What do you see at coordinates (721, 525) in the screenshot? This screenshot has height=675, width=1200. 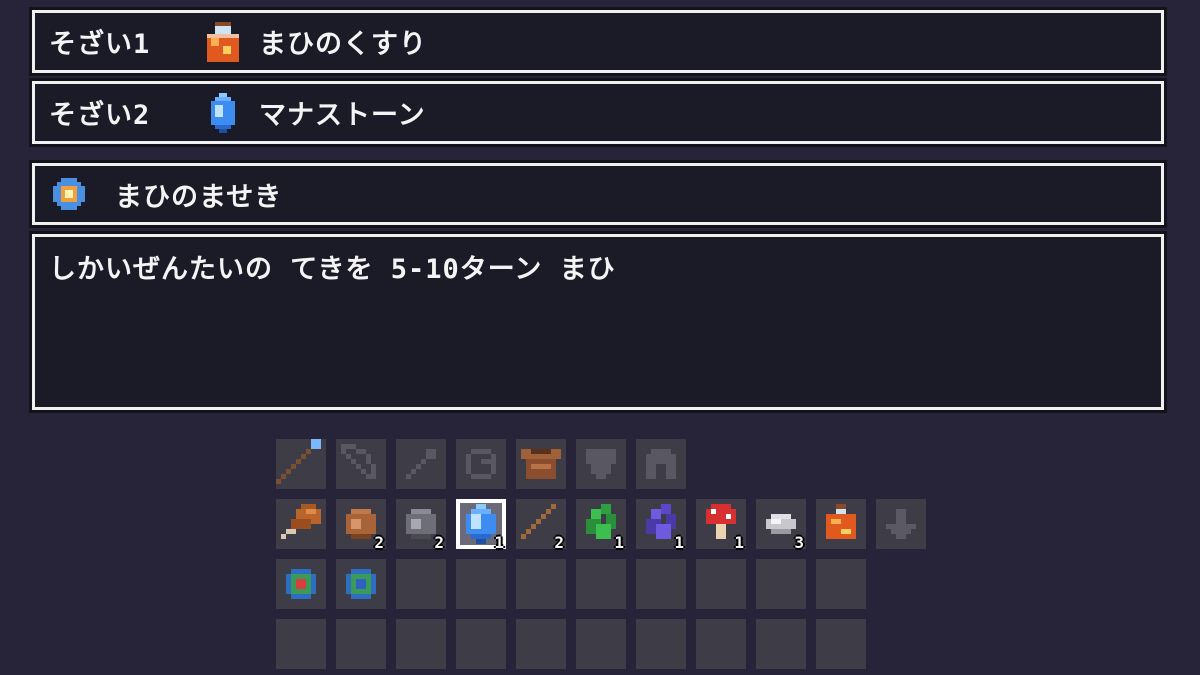 I see `item-slot-red-mushroom: 1` at bounding box center [721, 525].